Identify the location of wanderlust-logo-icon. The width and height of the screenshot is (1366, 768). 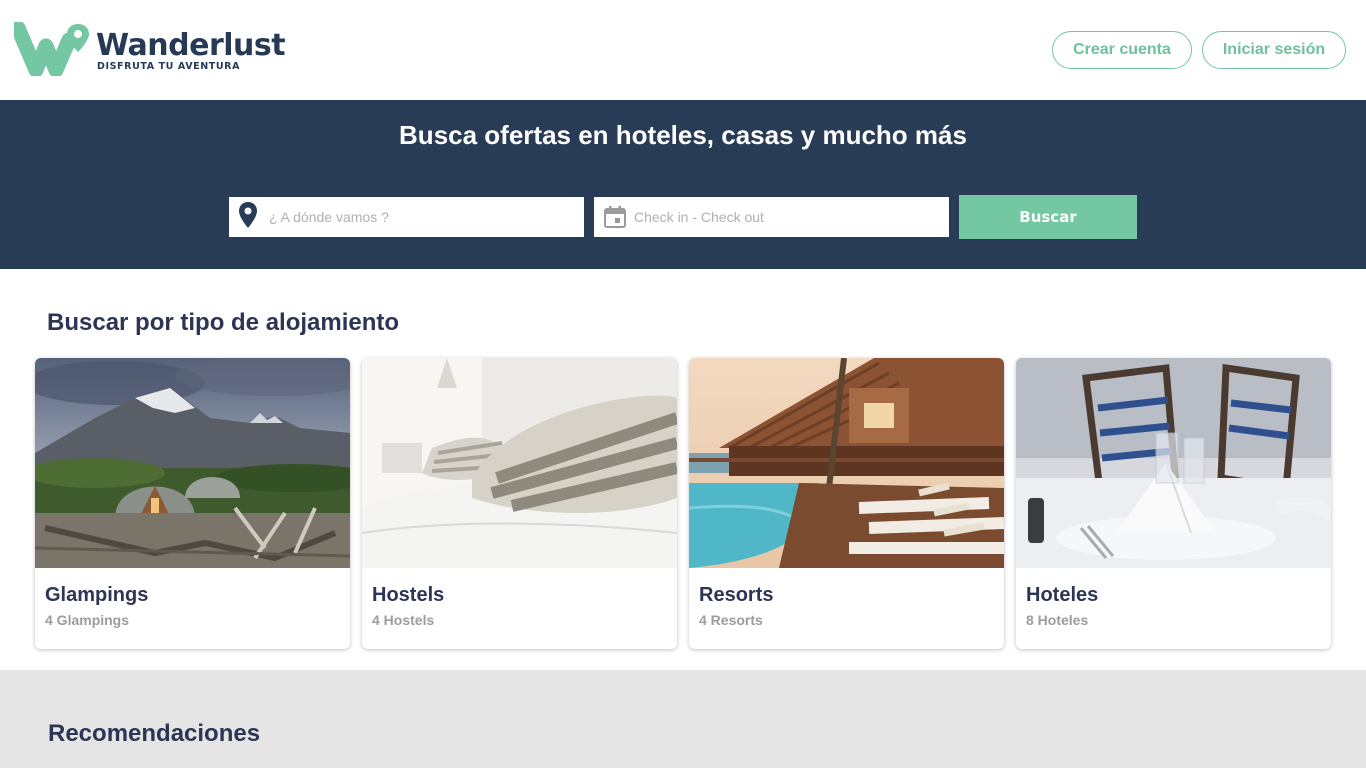
(51, 49).